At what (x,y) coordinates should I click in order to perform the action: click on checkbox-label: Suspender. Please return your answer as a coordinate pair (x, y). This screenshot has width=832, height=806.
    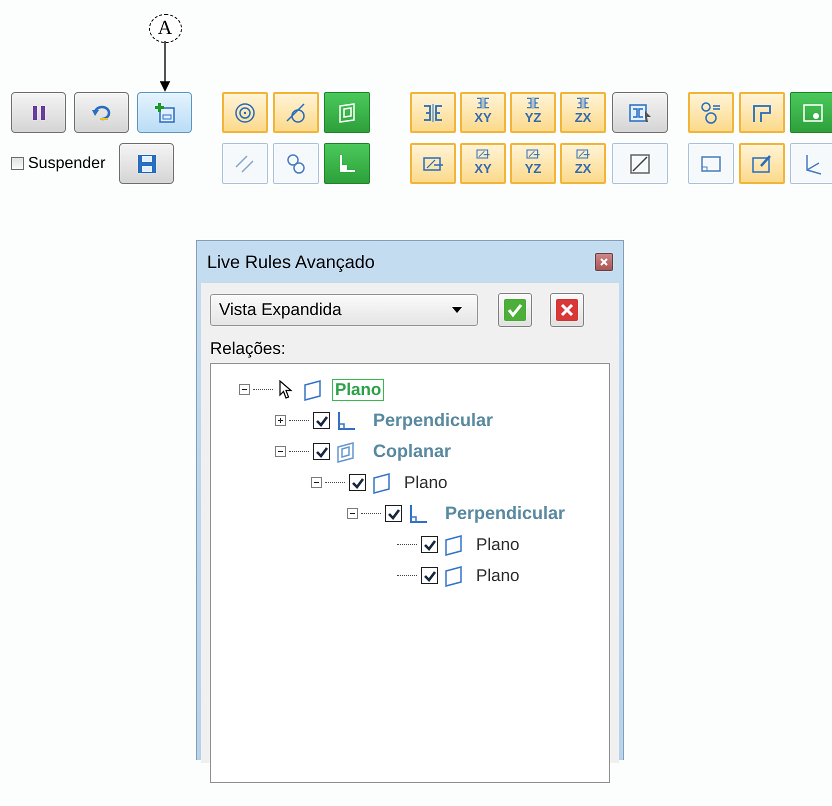
    Looking at the image, I should click on (67, 163).